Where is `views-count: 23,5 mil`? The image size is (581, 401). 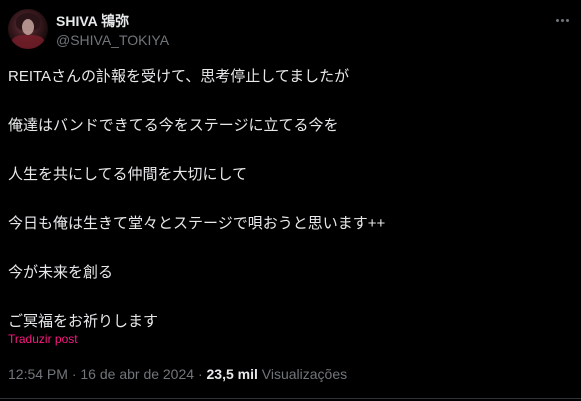 views-count: 23,5 mil is located at coordinates (232, 374).